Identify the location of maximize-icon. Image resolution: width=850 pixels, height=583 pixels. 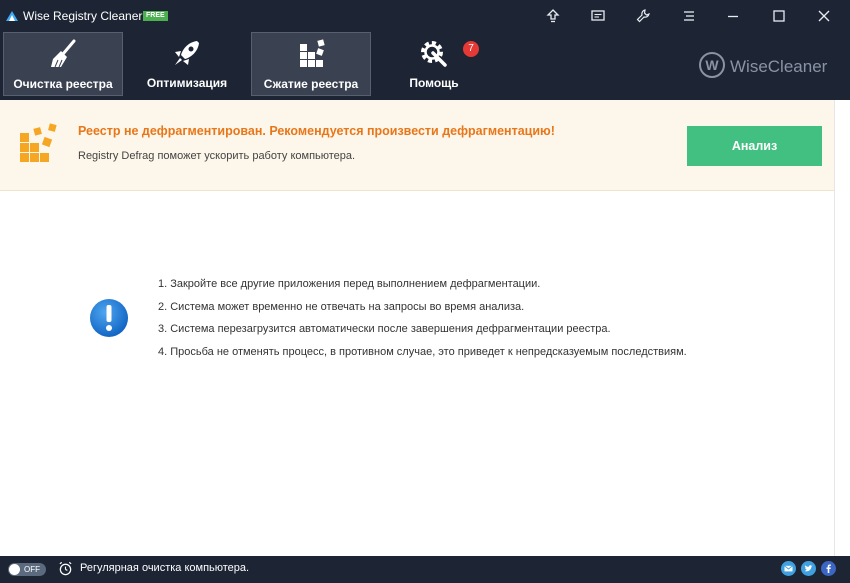
(779, 16).